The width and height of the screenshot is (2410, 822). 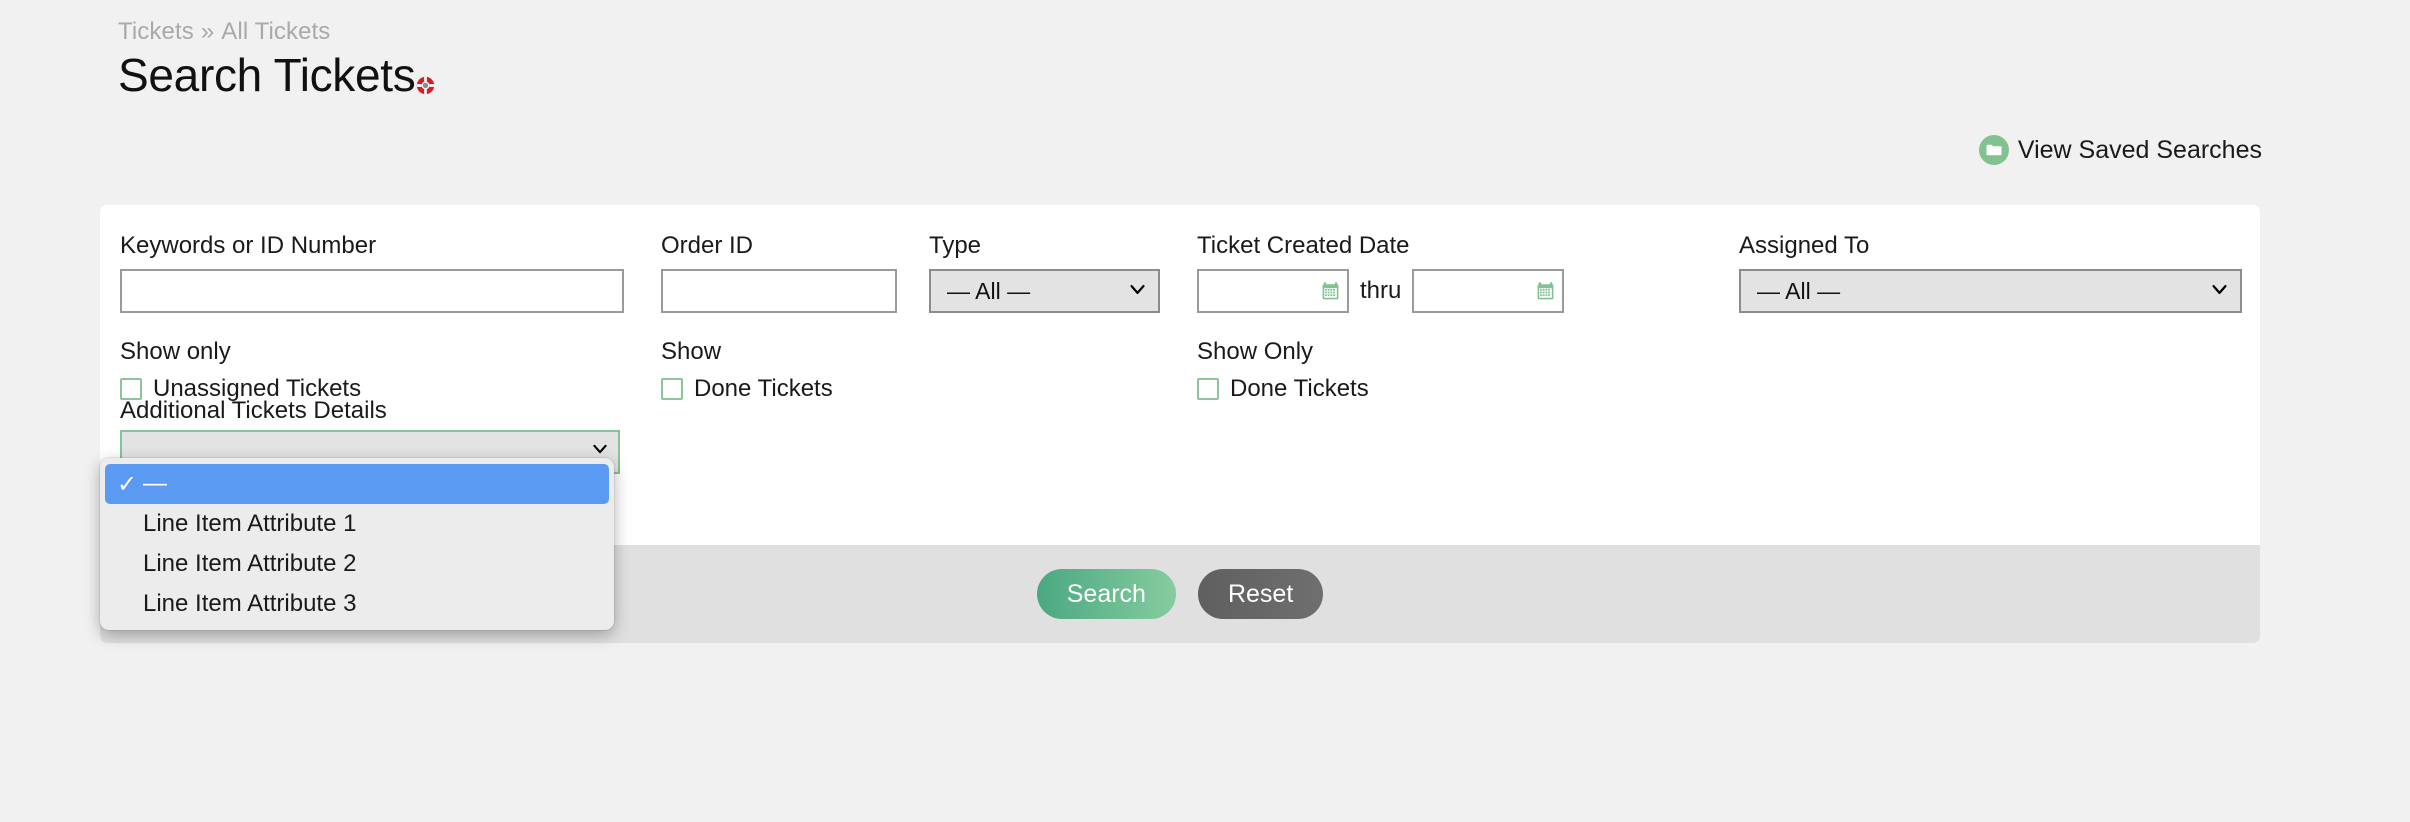 I want to click on dropdown-option-label: Line Item Attribute 2, so click(x=250, y=563).